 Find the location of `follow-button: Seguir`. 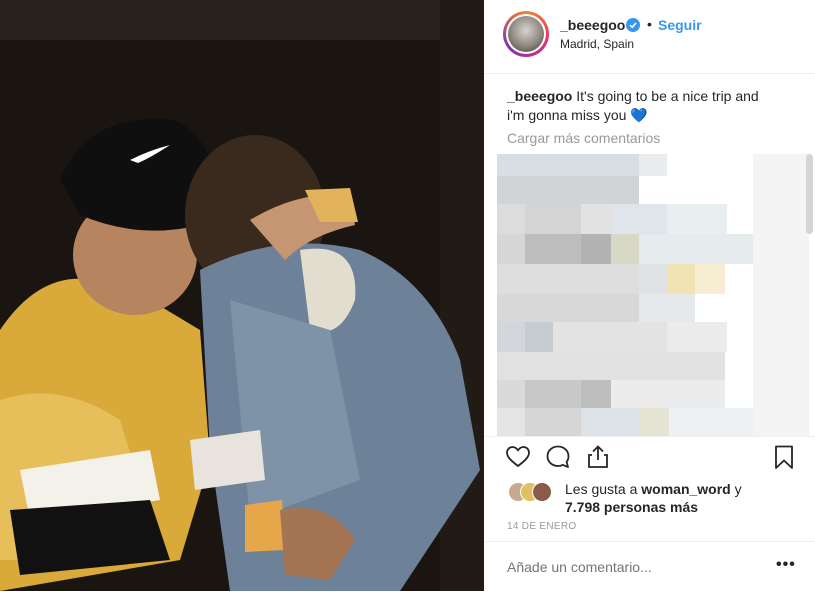

follow-button: Seguir is located at coordinates (680, 25).